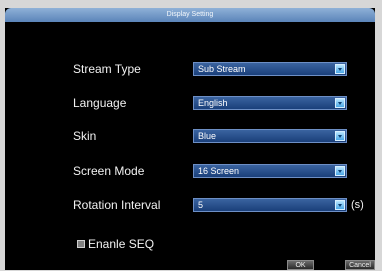  Describe the element at coordinates (190, 136) in the screenshot. I see `skin-row: Skin Blue` at that location.